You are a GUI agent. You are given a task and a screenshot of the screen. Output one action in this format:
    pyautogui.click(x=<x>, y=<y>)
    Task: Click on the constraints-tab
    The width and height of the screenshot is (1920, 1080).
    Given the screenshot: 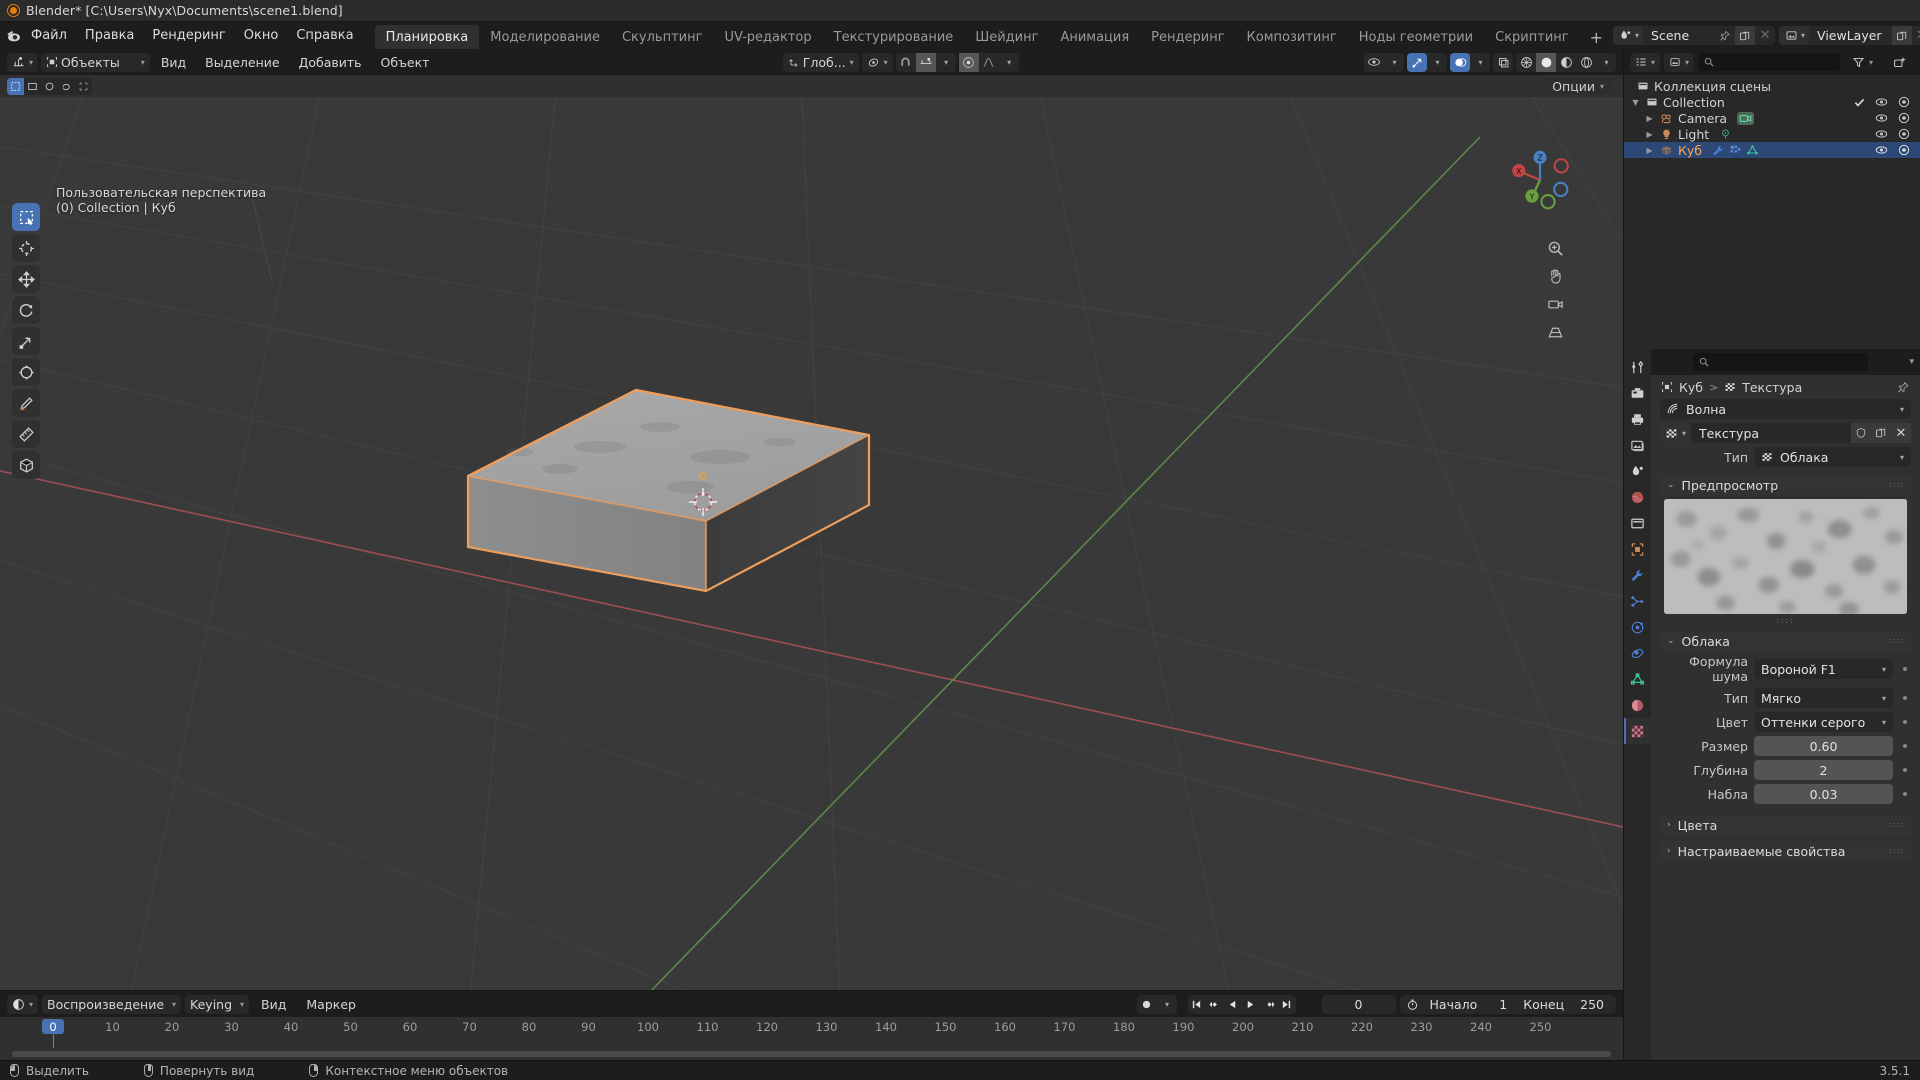 What is the action you would take?
    pyautogui.click(x=1637, y=653)
    